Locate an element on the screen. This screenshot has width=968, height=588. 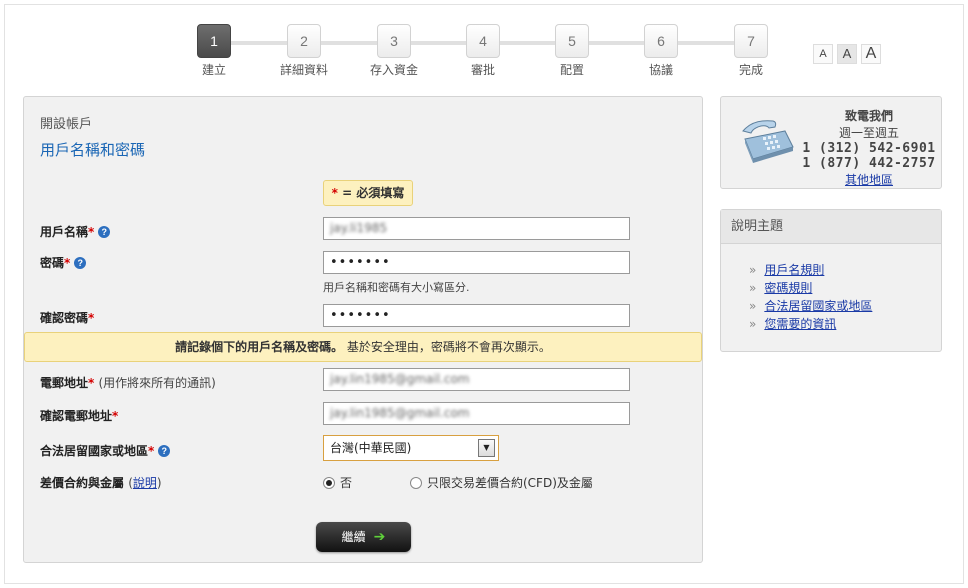
step-number: 2 is located at coordinates (304, 41).